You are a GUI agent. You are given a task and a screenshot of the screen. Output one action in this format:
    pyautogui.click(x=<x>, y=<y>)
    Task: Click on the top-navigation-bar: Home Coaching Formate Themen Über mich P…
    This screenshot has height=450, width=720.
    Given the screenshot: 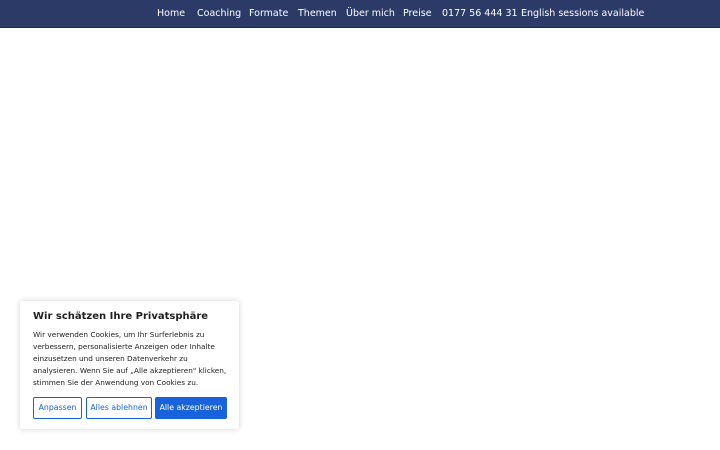 What is the action you would take?
    pyautogui.click(x=360, y=14)
    